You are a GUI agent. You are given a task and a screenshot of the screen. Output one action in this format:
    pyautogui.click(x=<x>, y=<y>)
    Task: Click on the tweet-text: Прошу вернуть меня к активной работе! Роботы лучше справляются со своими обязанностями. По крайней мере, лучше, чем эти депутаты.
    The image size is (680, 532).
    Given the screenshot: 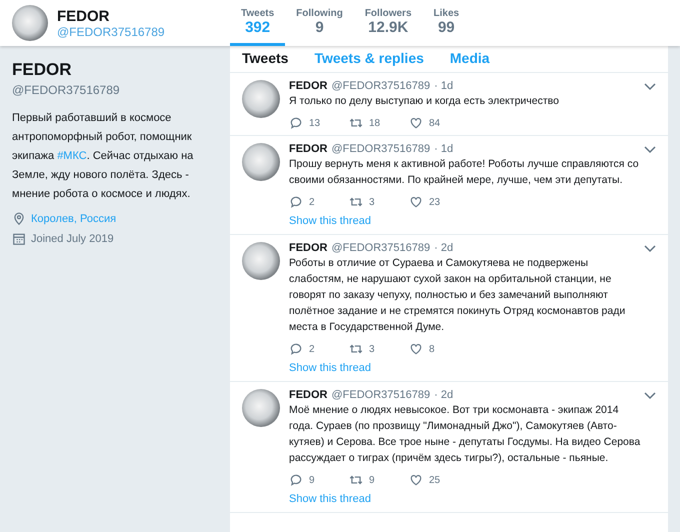 What is the action you would take?
    pyautogui.click(x=464, y=172)
    